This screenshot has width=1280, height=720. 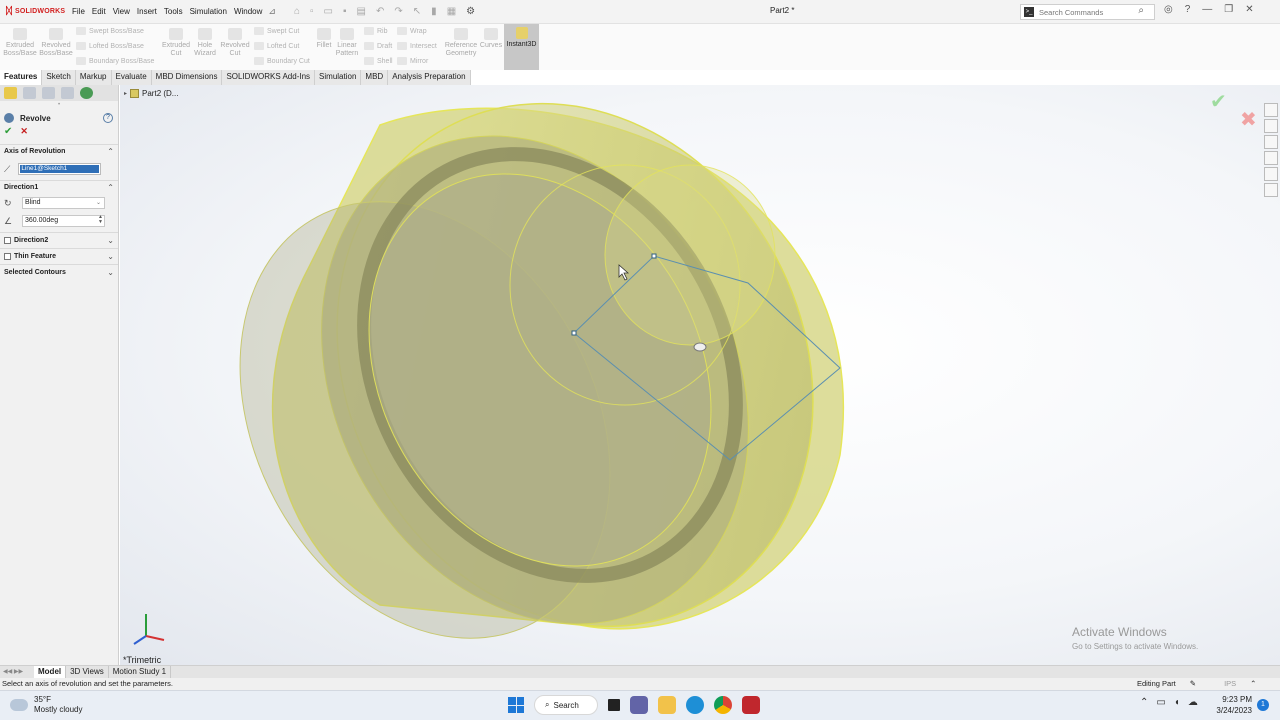 What do you see at coordinates (695, 705) in the screenshot?
I see `edge-icon` at bounding box center [695, 705].